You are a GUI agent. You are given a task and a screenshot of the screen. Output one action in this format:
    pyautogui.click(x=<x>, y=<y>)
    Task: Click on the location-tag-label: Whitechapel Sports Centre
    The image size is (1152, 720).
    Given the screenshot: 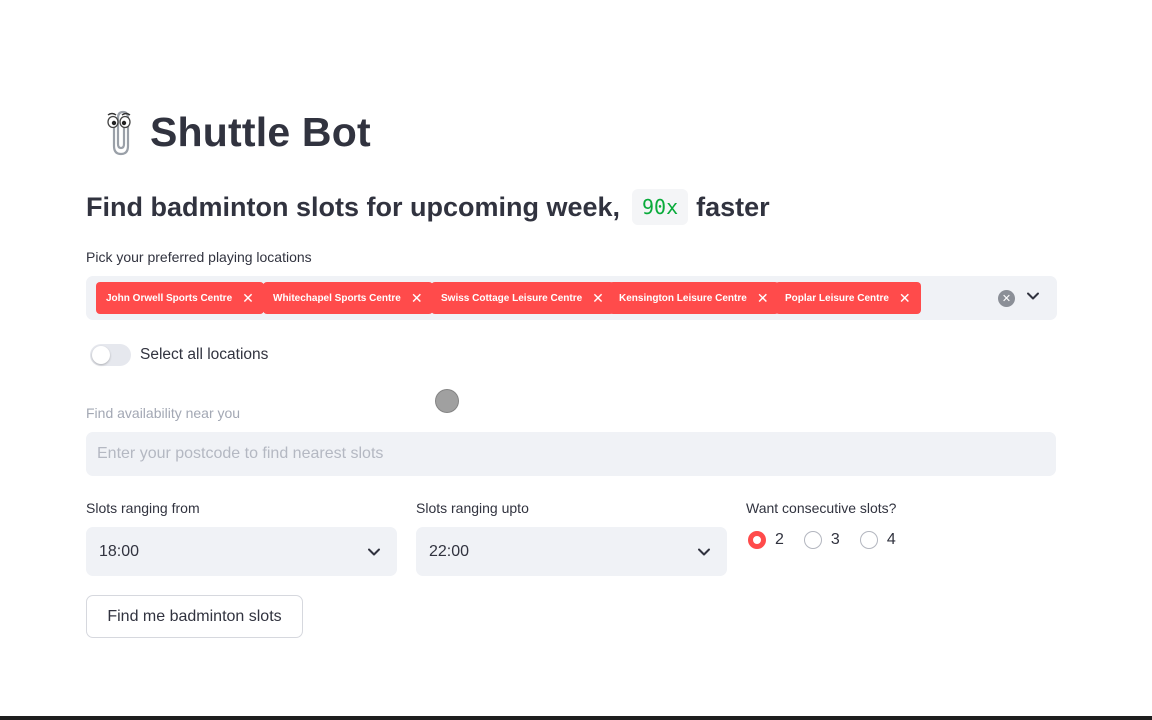 What is the action you would take?
    pyautogui.click(x=337, y=298)
    